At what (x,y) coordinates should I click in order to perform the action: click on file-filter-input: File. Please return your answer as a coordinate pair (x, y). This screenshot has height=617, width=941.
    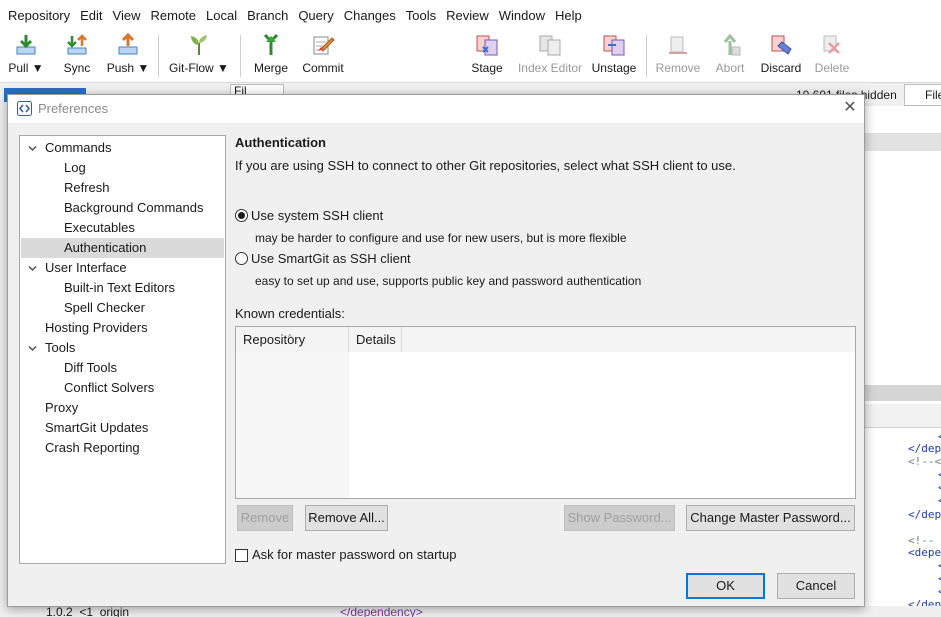
    Looking at the image, I should click on (922, 95).